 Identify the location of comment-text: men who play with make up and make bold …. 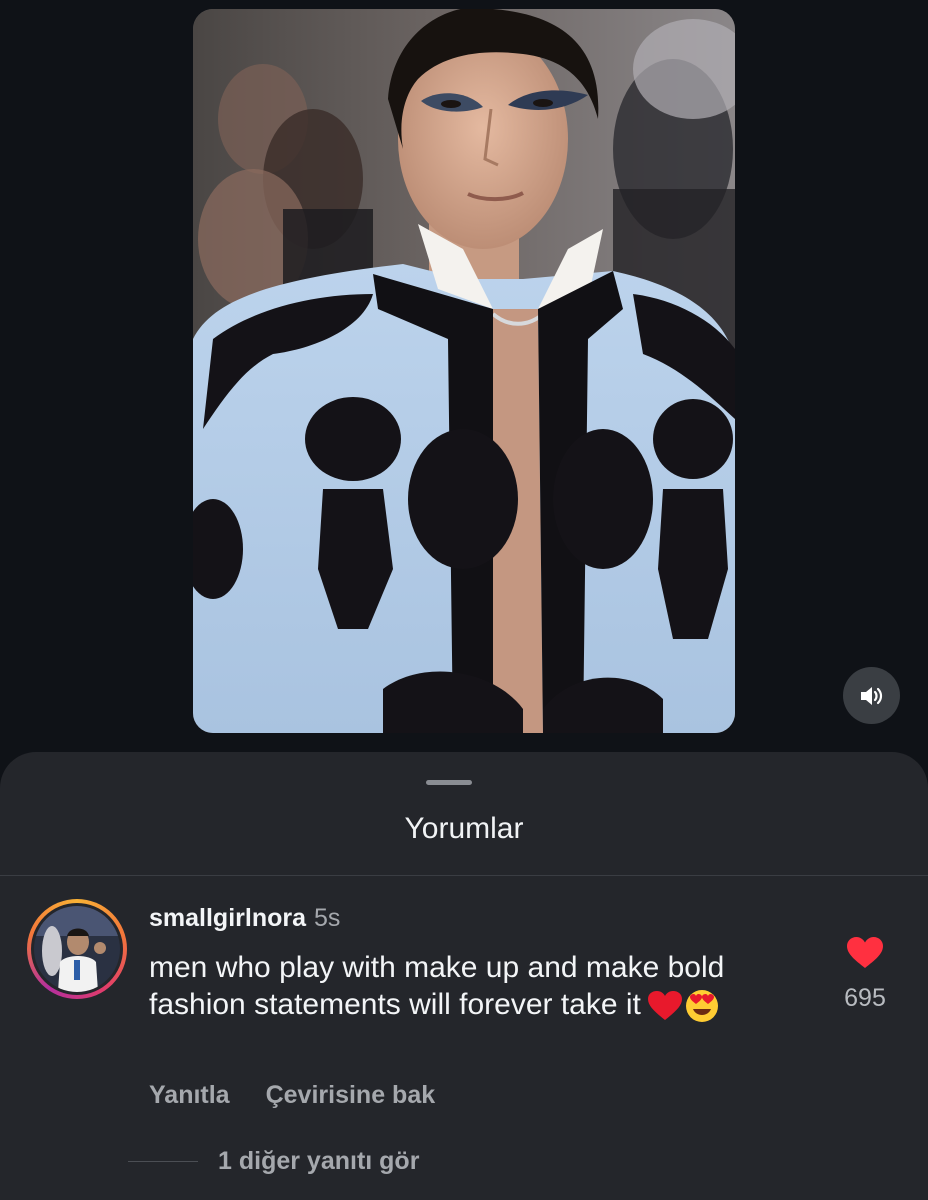
(437, 986).